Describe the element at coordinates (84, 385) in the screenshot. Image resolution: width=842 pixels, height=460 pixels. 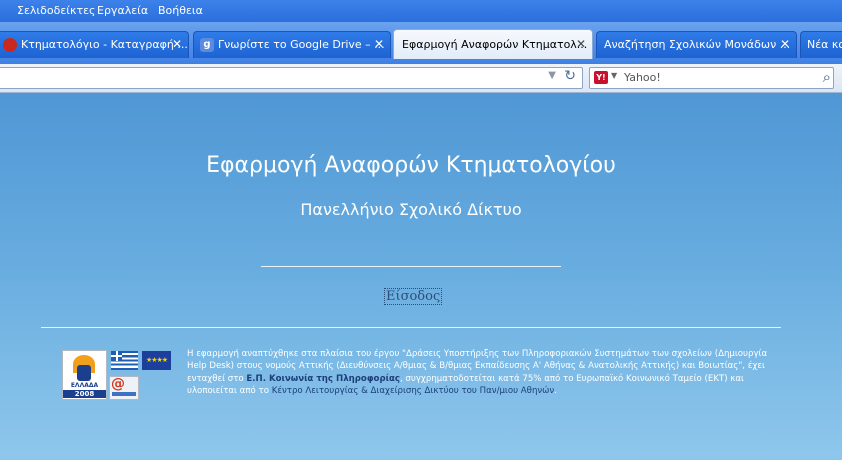
I see `logo-text: ΕΛΛΑΔΑ` at that location.